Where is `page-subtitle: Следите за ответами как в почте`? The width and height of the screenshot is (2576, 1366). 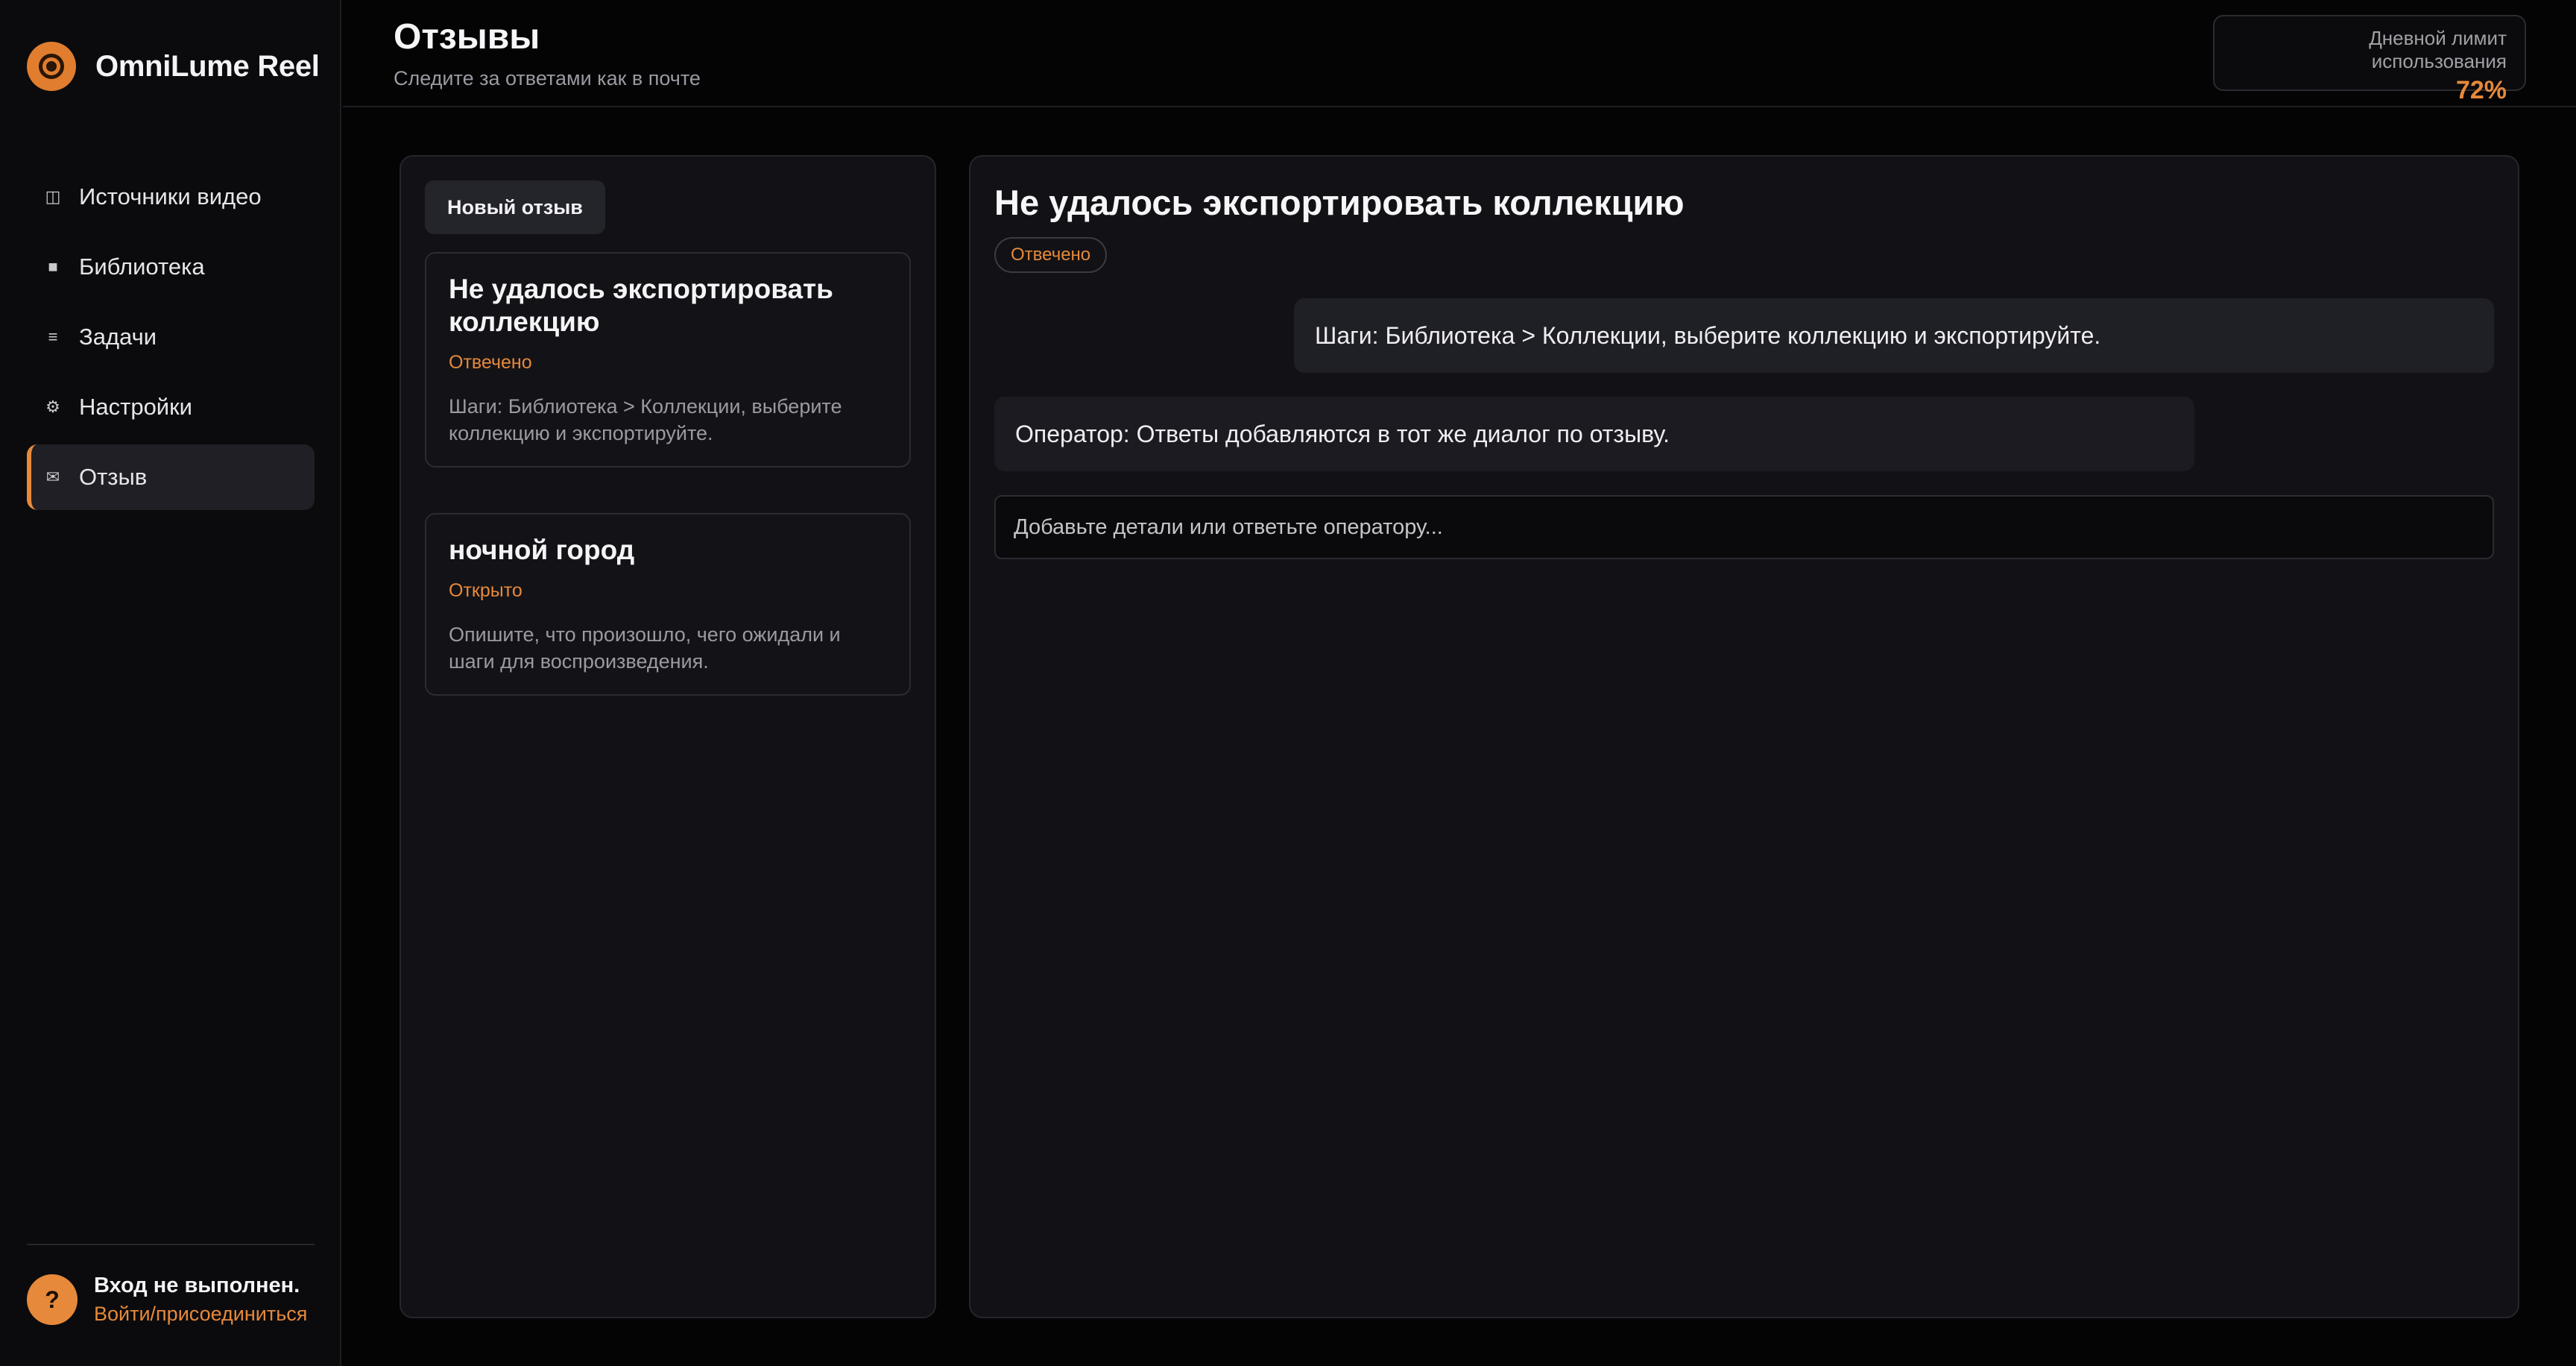
page-subtitle: Следите за ответами как в почте is located at coordinates (547, 78).